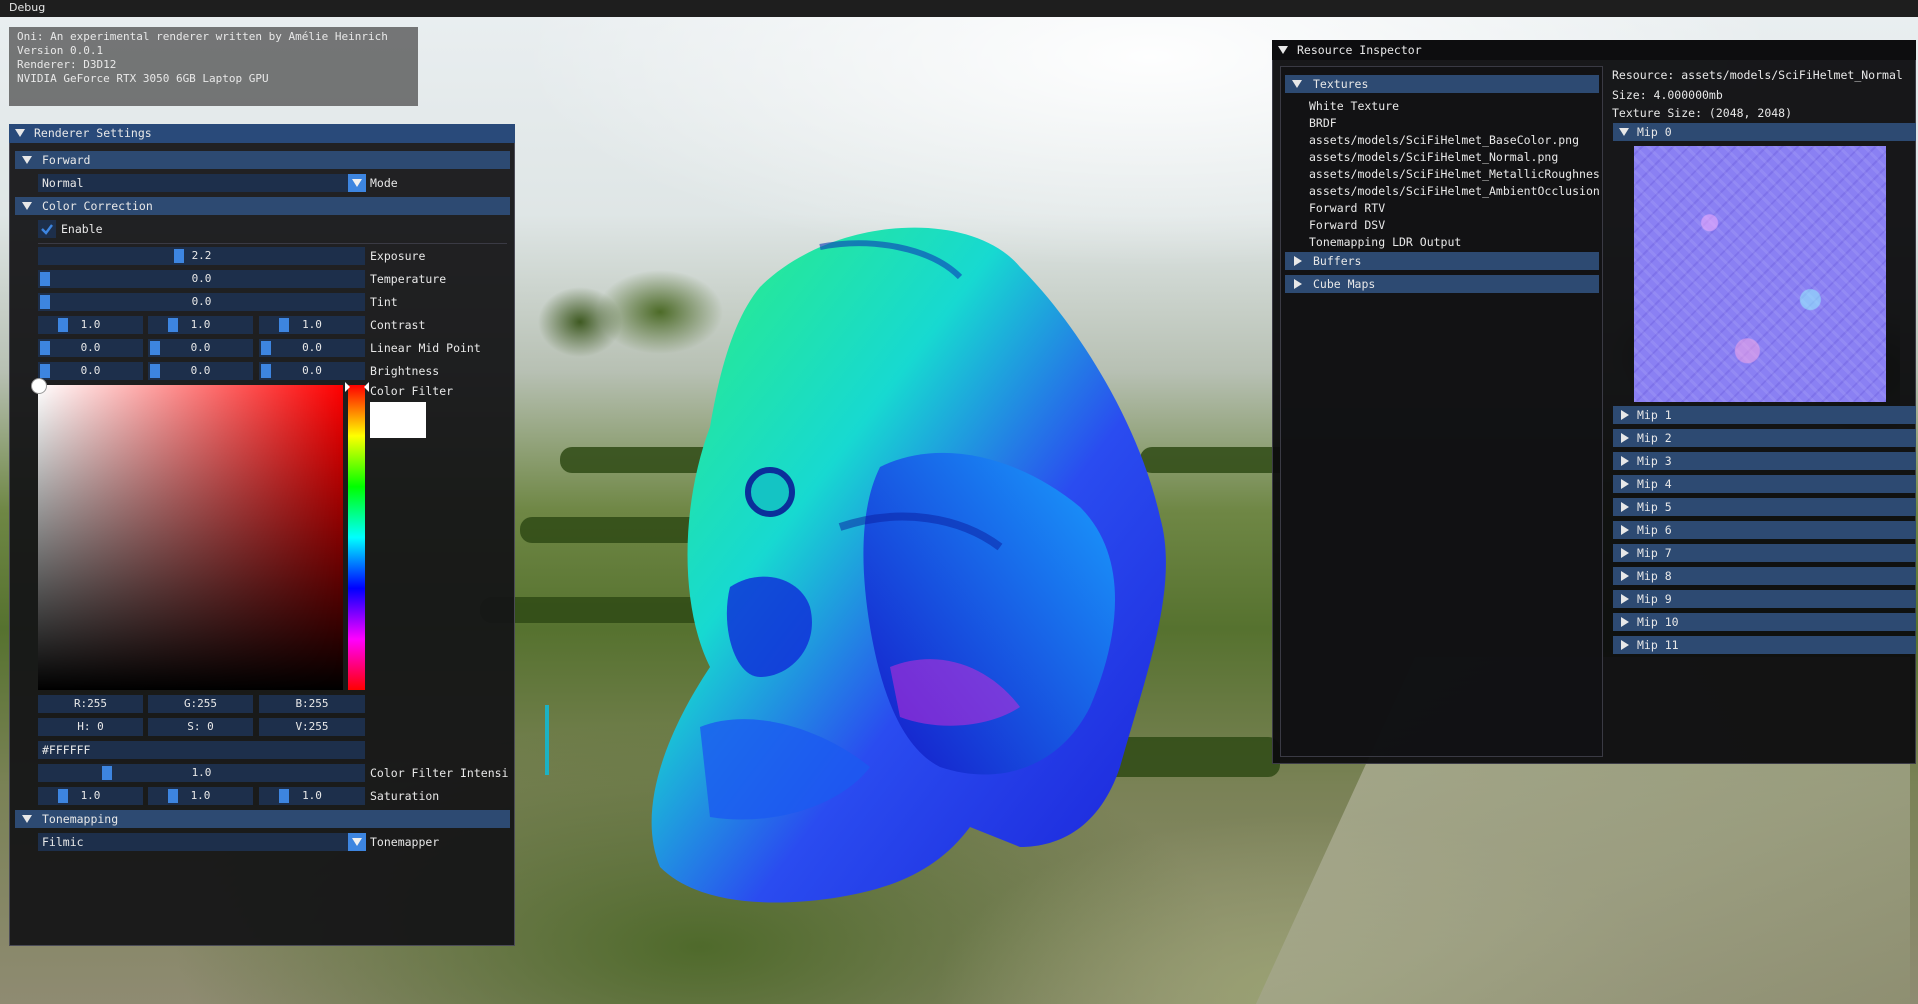 This screenshot has width=1918, height=1004. What do you see at coordinates (27, 7) in the screenshot?
I see `debug-menu: Debug` at bounding box center [27, 7].